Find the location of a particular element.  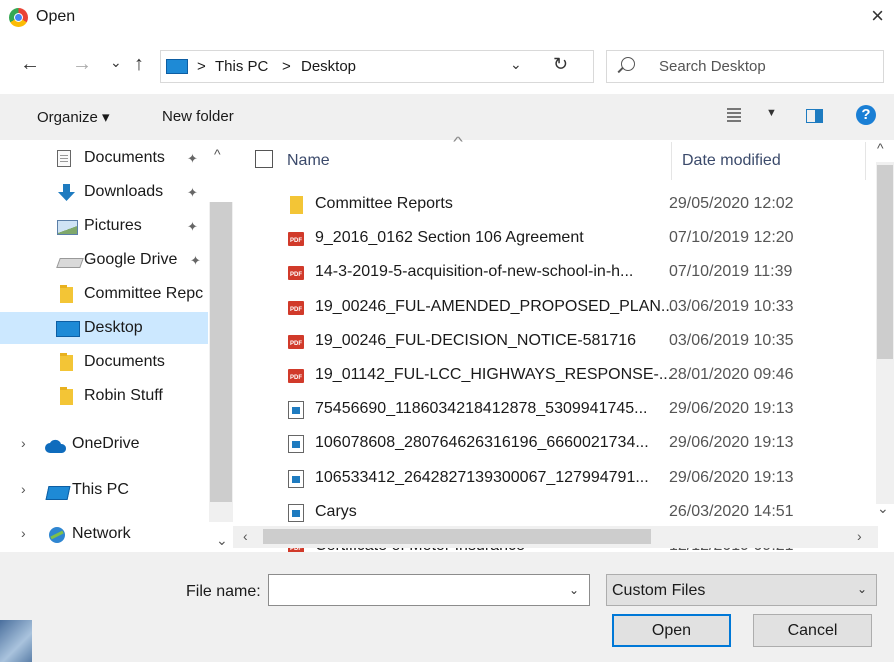

address-dropdown-icon: ⌄ is located at coordinates (516, 64).